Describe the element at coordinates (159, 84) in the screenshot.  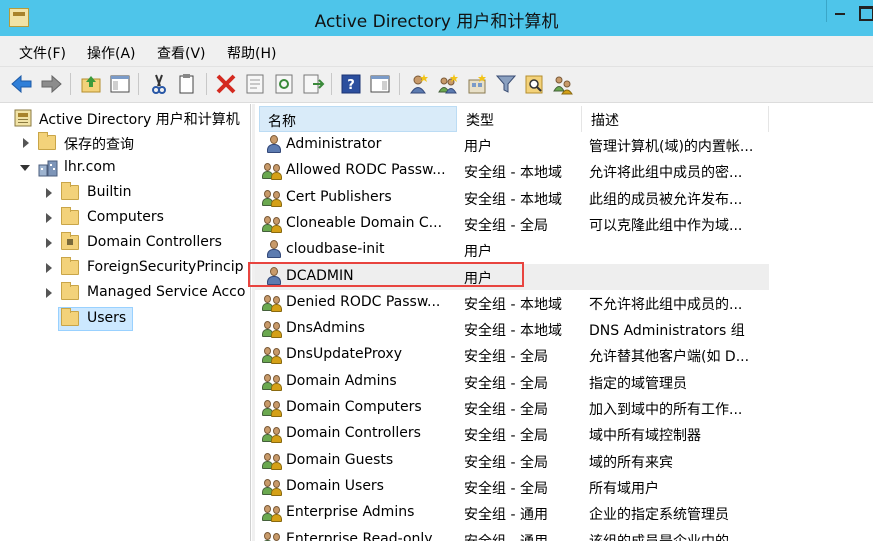
I see `cut-icon` at that location.